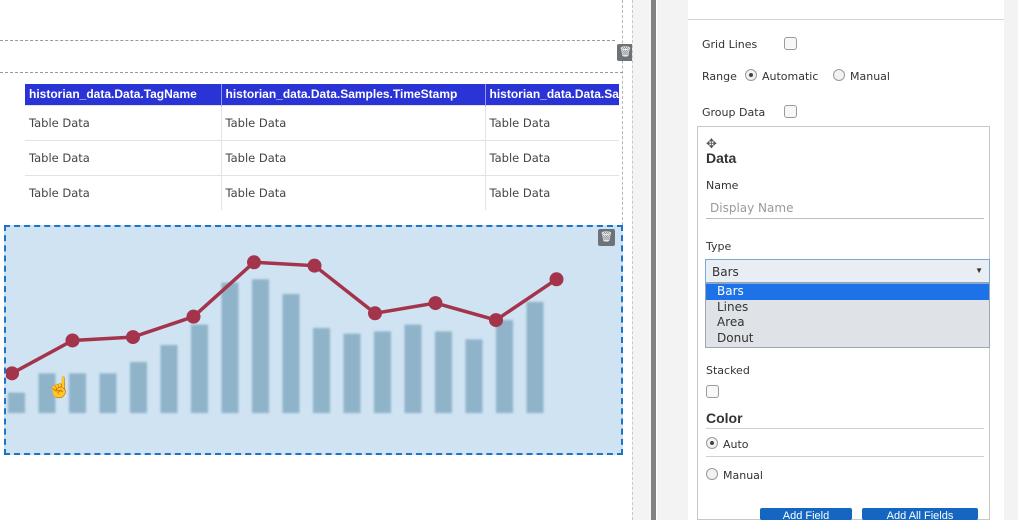 This screenshot has width=1018, height=520. I want to click on range-automatic-radio, so click(751, 75).